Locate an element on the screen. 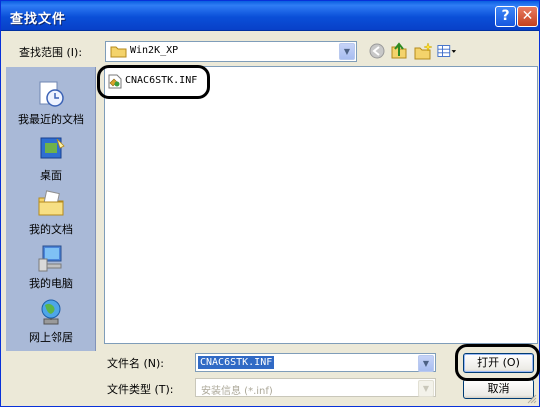 The width and height of the screenshot is (540, 407). look-in-dropdown-button: ▼ is located at coordinates (347, 51).